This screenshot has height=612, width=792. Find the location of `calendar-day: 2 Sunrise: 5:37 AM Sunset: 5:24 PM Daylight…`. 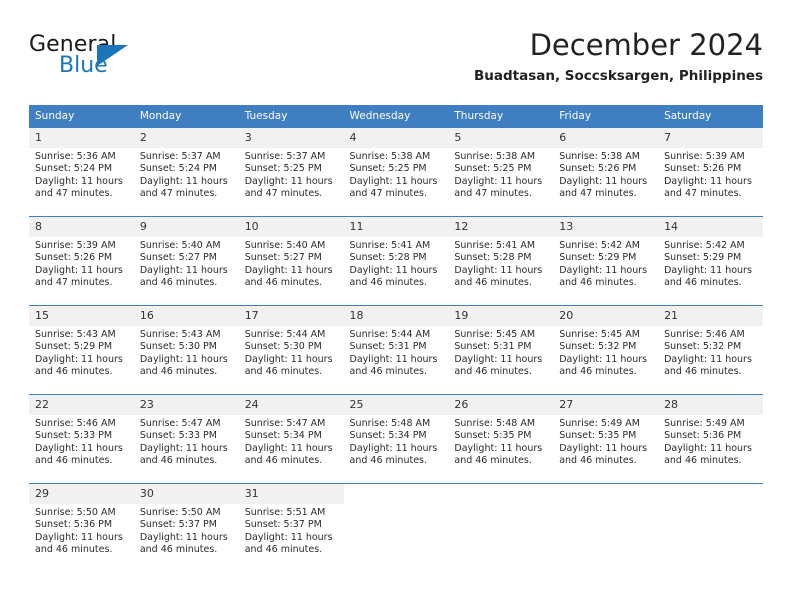

calendar-day: 2 Sunrise: 5:37 AM Sunset: 5:24 PM Daylight… is located at coordinates (186, 172).